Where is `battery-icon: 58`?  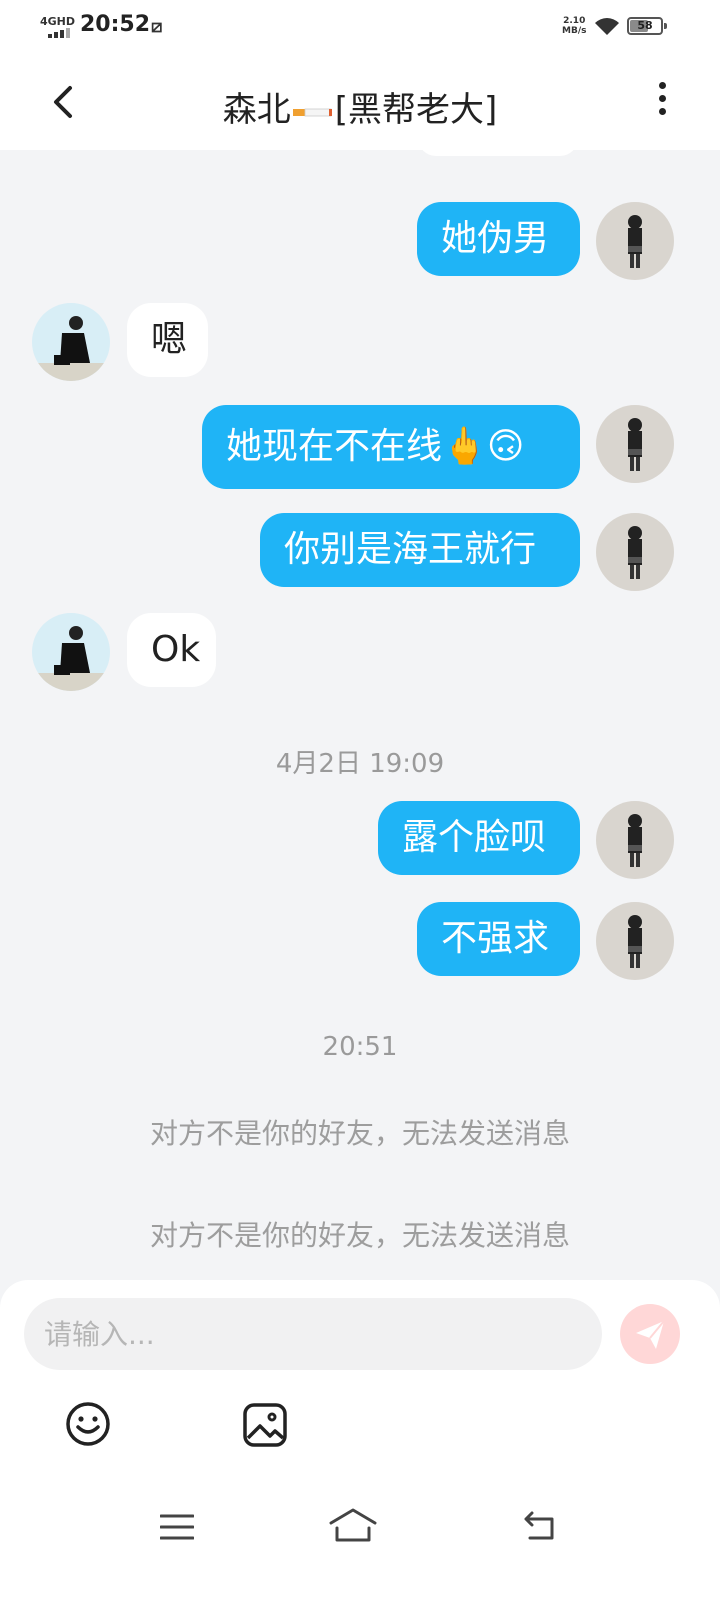
battery-icon: 58 is located at coordinates (647, 26).